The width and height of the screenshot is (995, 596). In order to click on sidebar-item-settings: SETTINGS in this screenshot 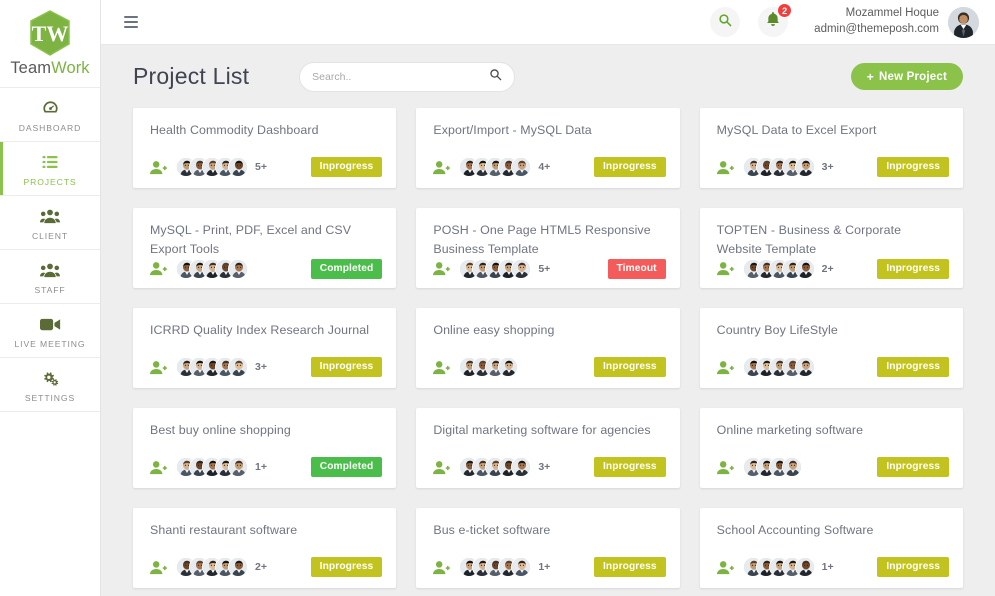, I will do `click(50, 385)`.